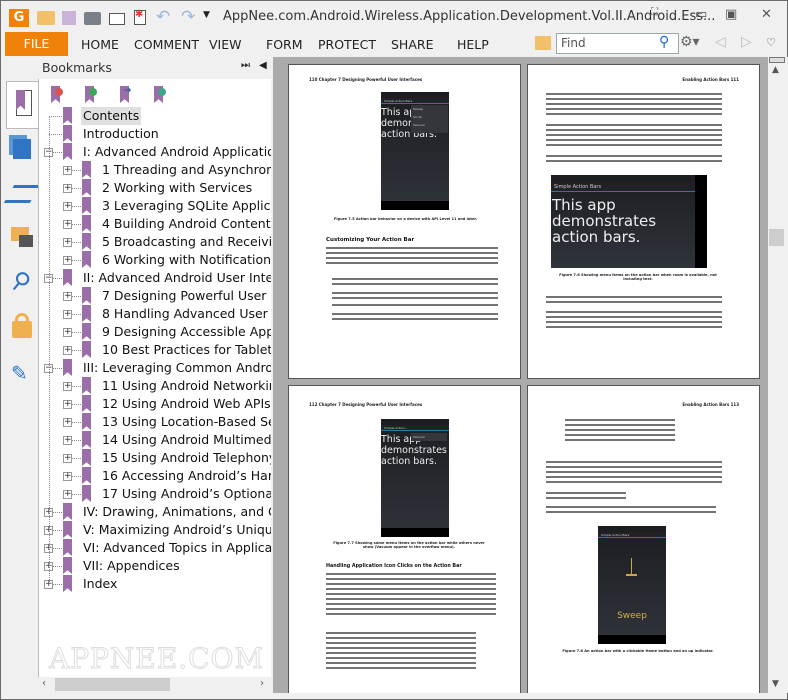  I want to click on undo-icon: ↶, so click(166, 17).